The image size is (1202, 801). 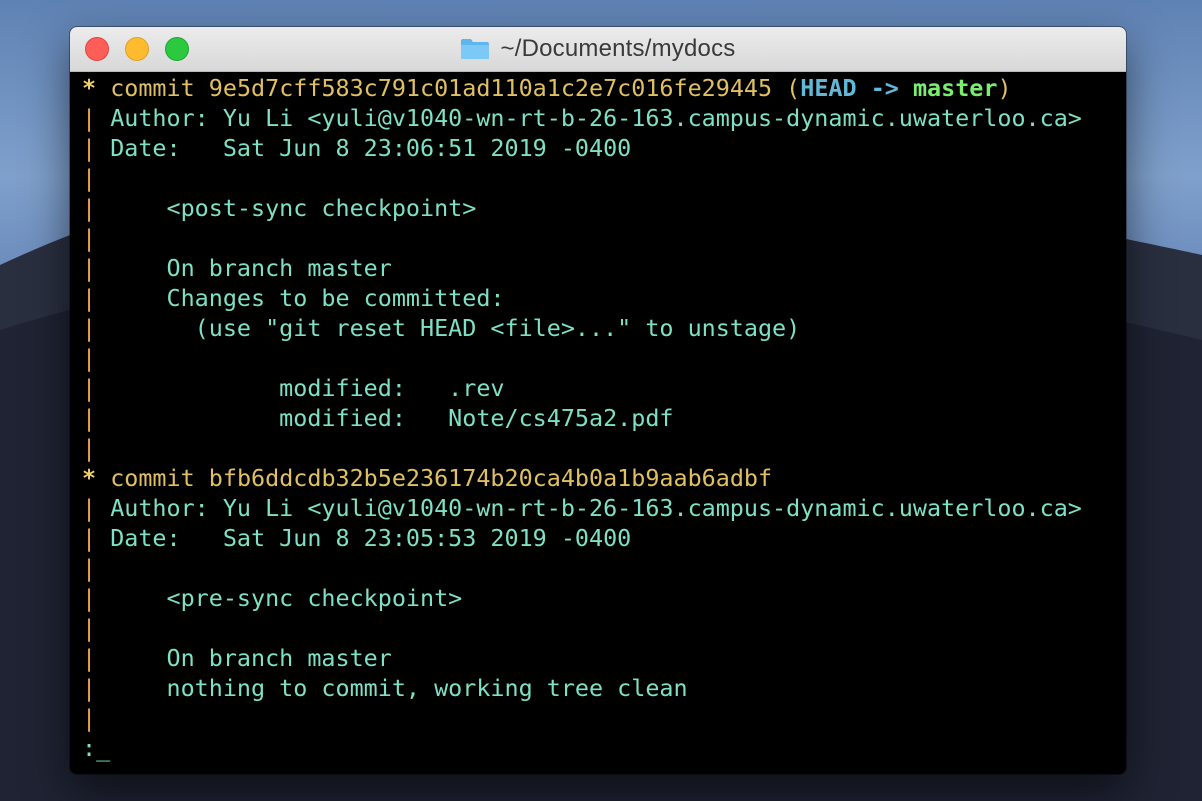 What do you see at coordinates (955, 88) in the screenshot?
I see `branch-ref: master` at bounding box center [955, 88].